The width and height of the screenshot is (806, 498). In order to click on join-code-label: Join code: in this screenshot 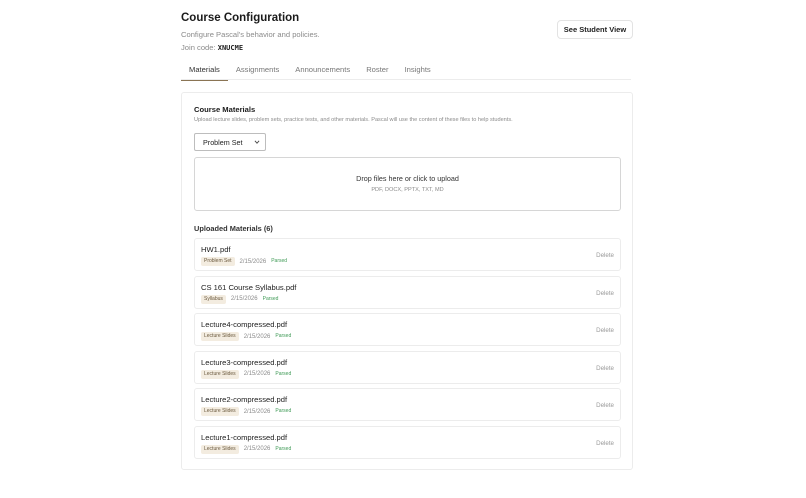, I will do `click(198, 47)`.